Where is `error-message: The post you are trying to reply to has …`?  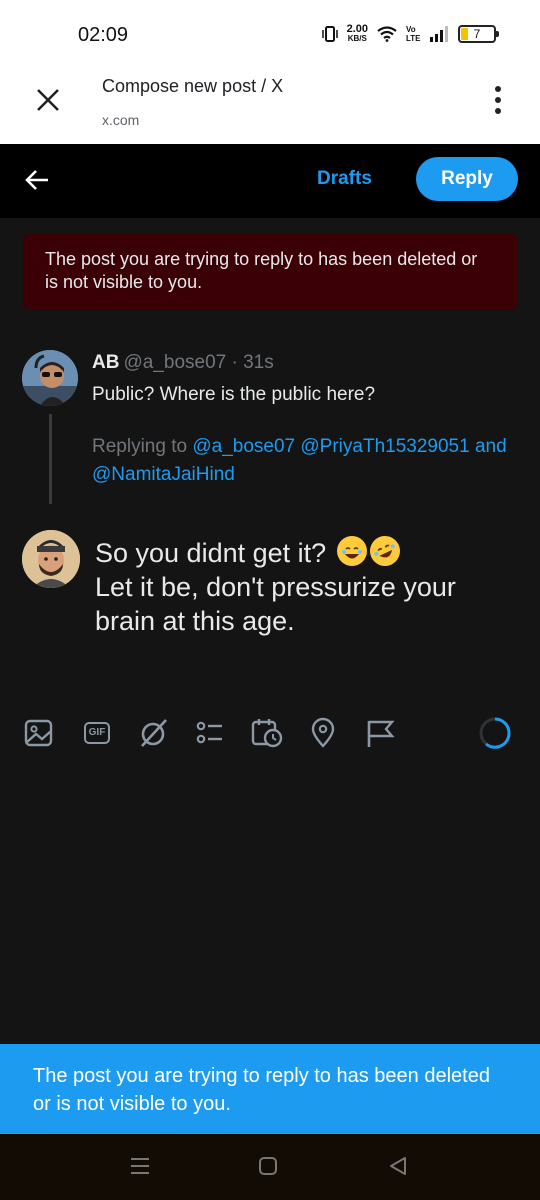 error-message: The post you are trying to reply to has … is located at coordinates (261, 270).